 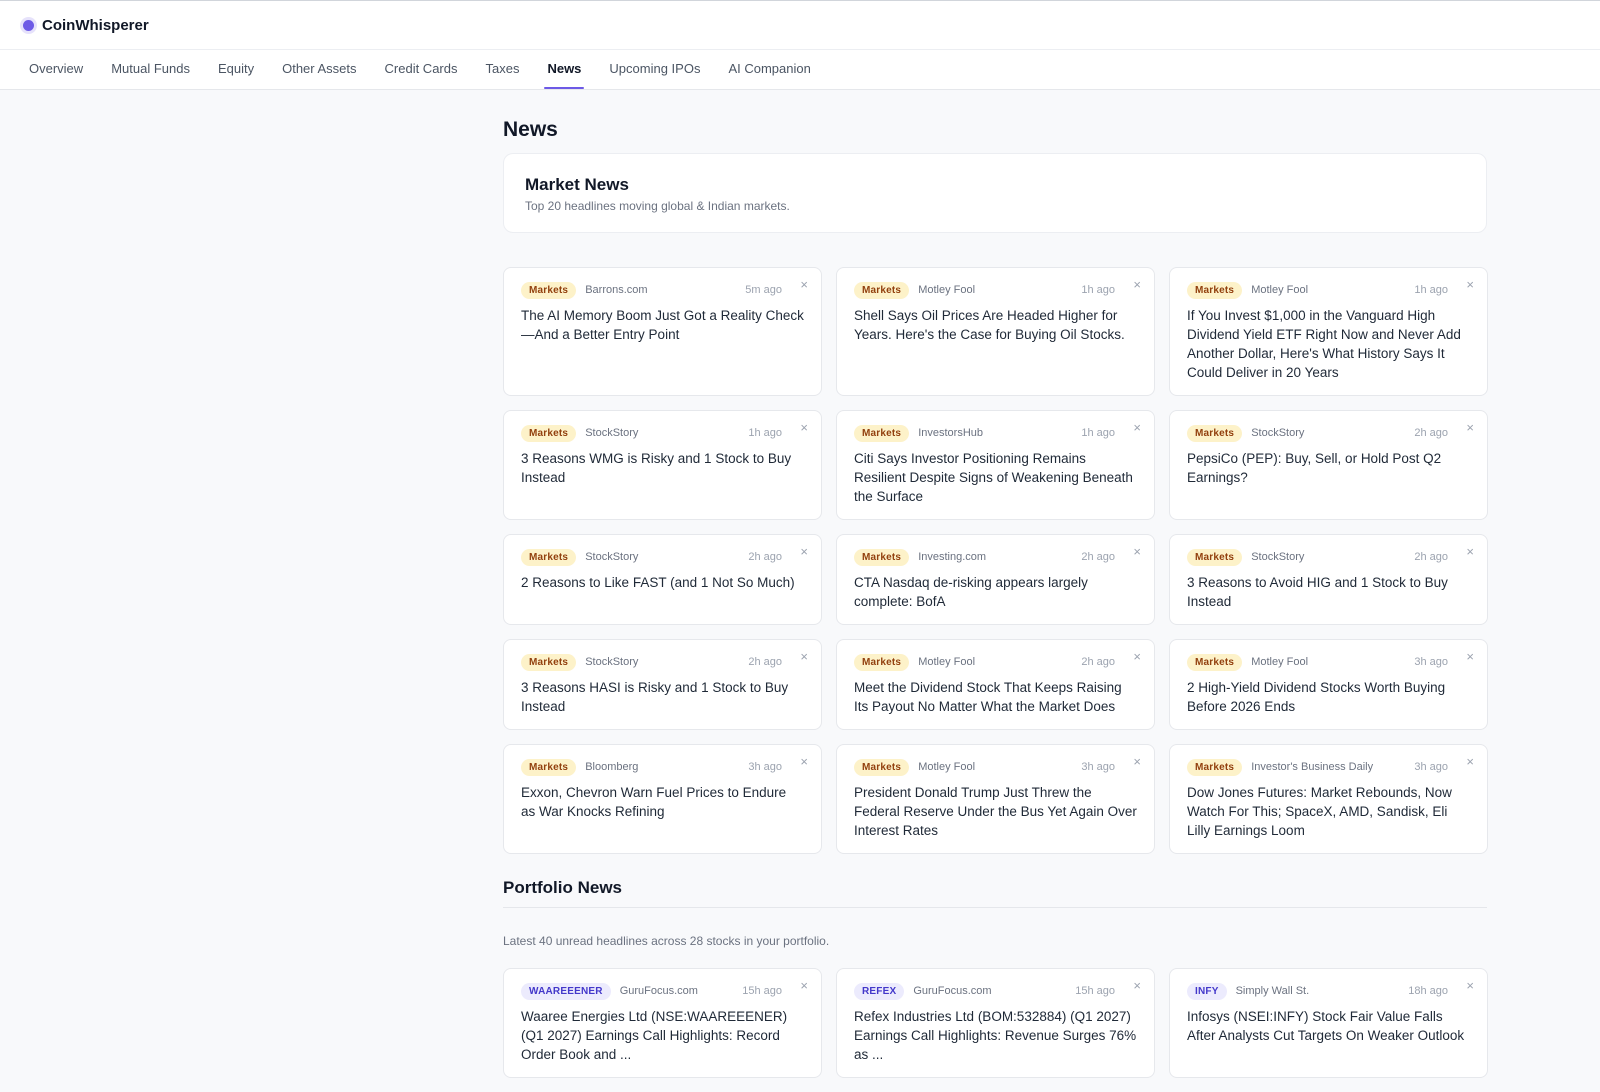 I want to click on top-bar: CoinWhisperer, so click(x=800, y=25).